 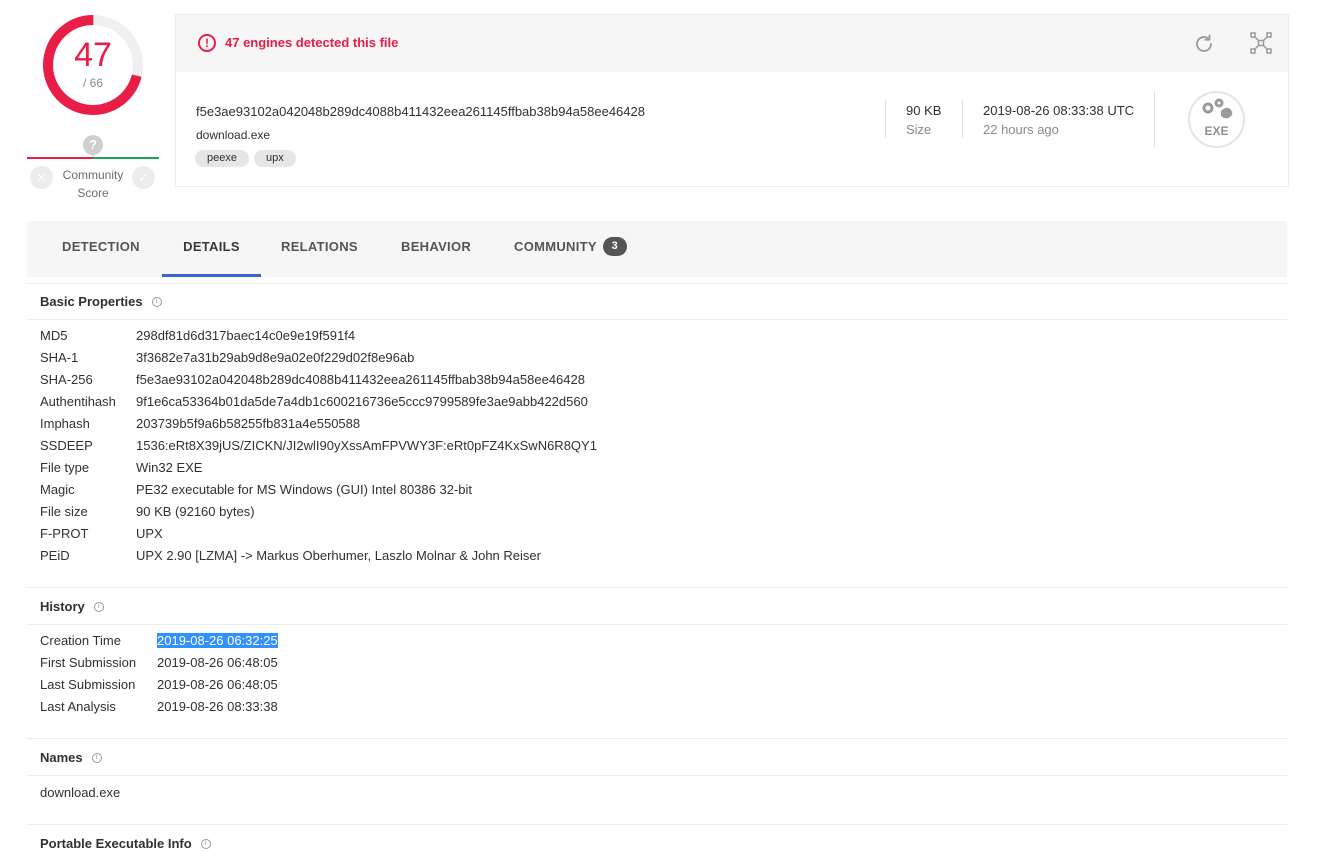 What do you see at coordinates (275, 357) in the screenshot?
I see `property-value: 3f3682e7a31b29ab9d8e9a02e0f229d02f8e96ab` at bounding box center [275, 357].